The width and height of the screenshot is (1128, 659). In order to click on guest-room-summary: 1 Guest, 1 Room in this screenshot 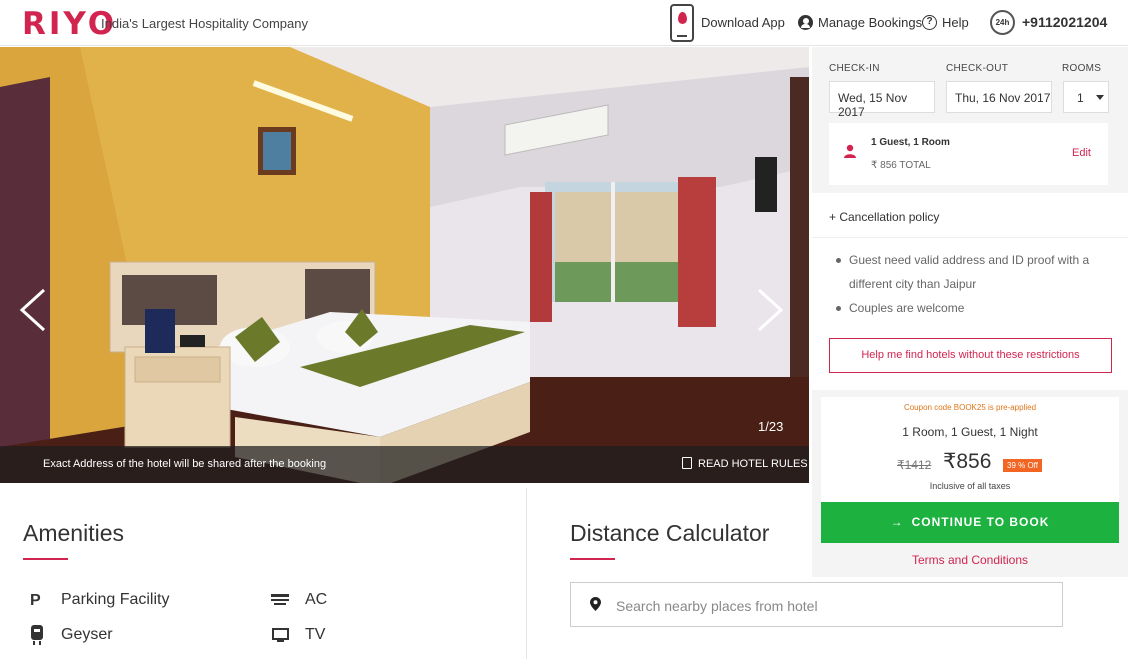, I will do `click(910, 142)`.